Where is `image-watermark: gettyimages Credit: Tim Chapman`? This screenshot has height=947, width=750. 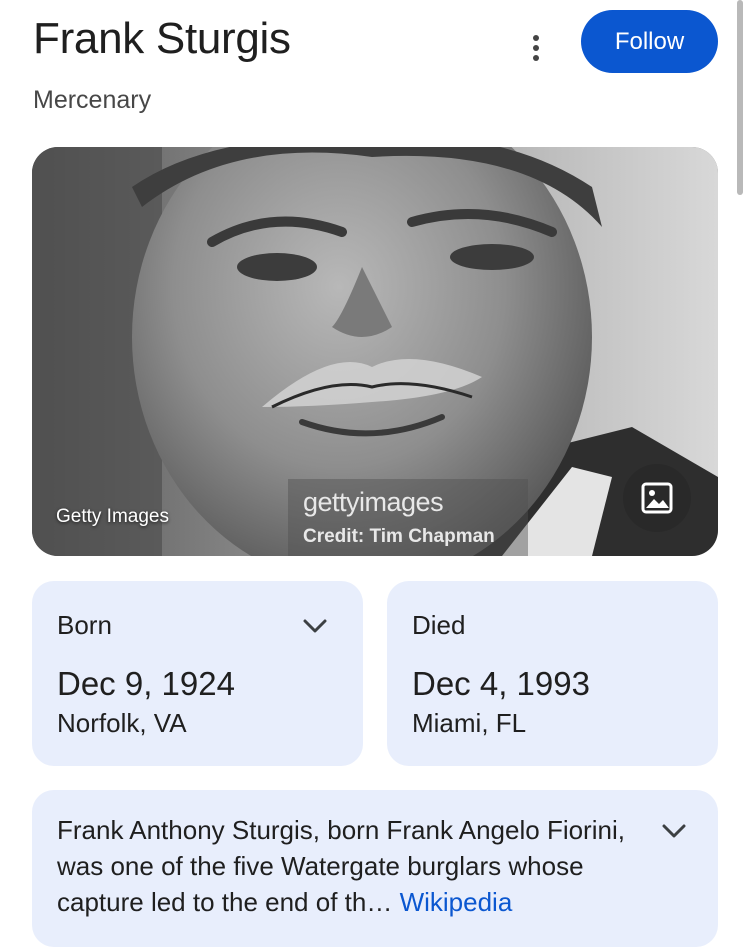 image-watermark: gettyimages Credit: Tim Chapman is located at coordinates (408, 517).